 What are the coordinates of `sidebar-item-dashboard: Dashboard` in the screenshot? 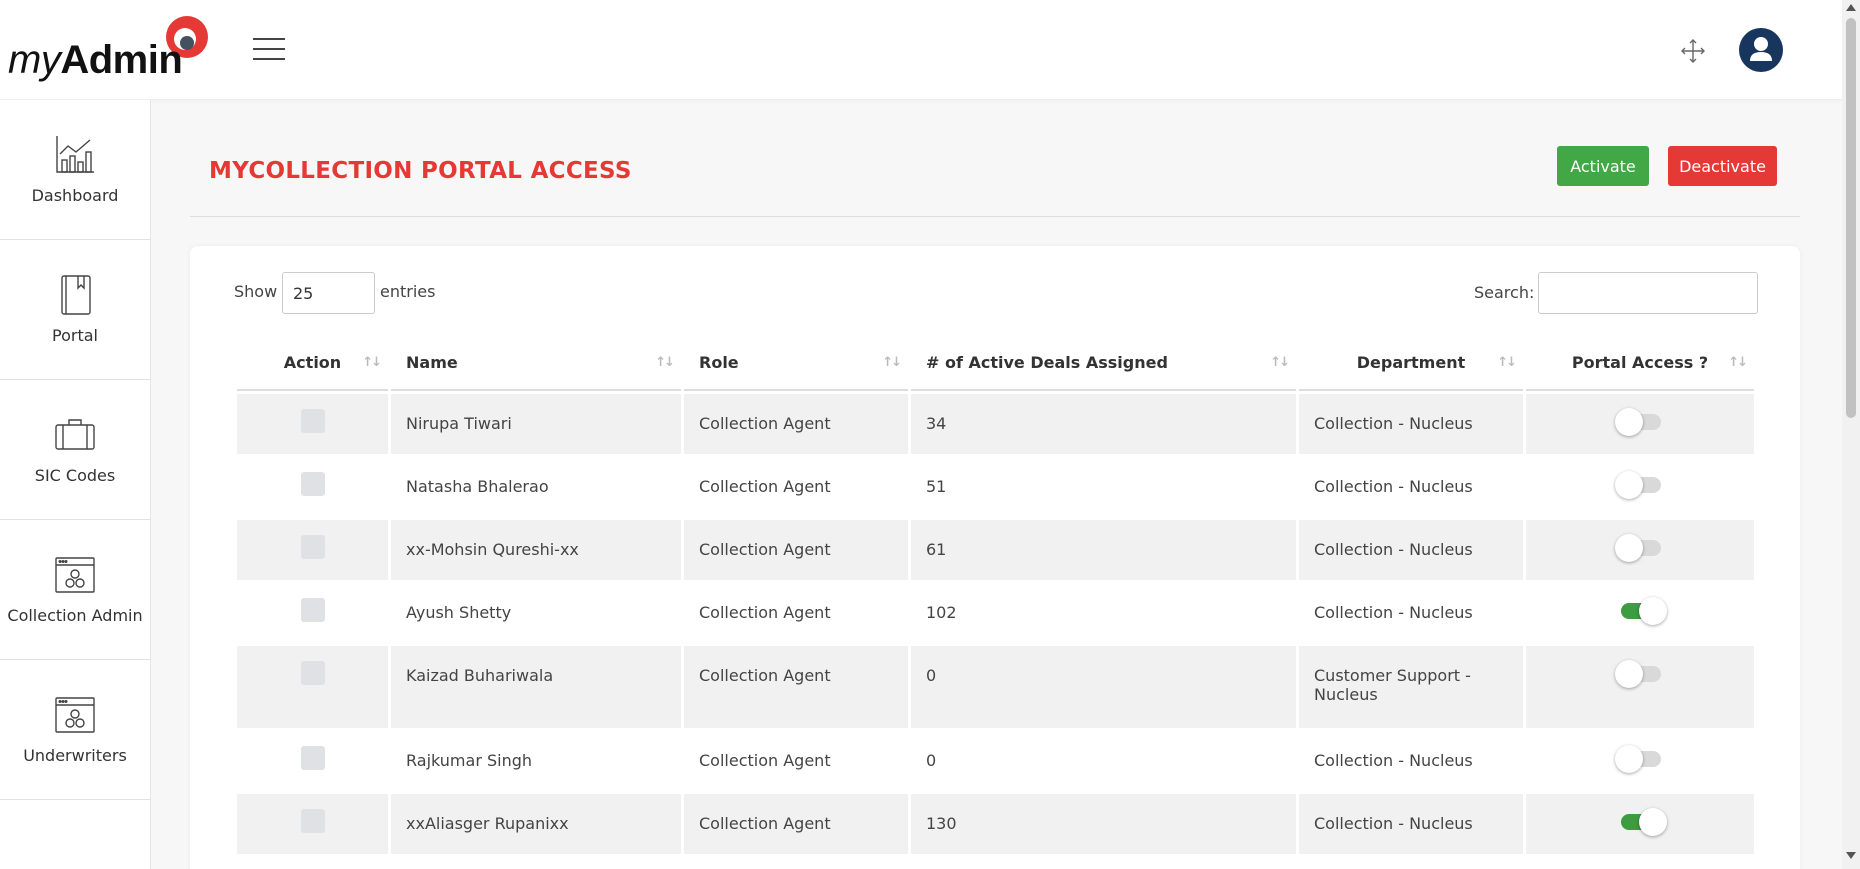 It's located at (75, 170).